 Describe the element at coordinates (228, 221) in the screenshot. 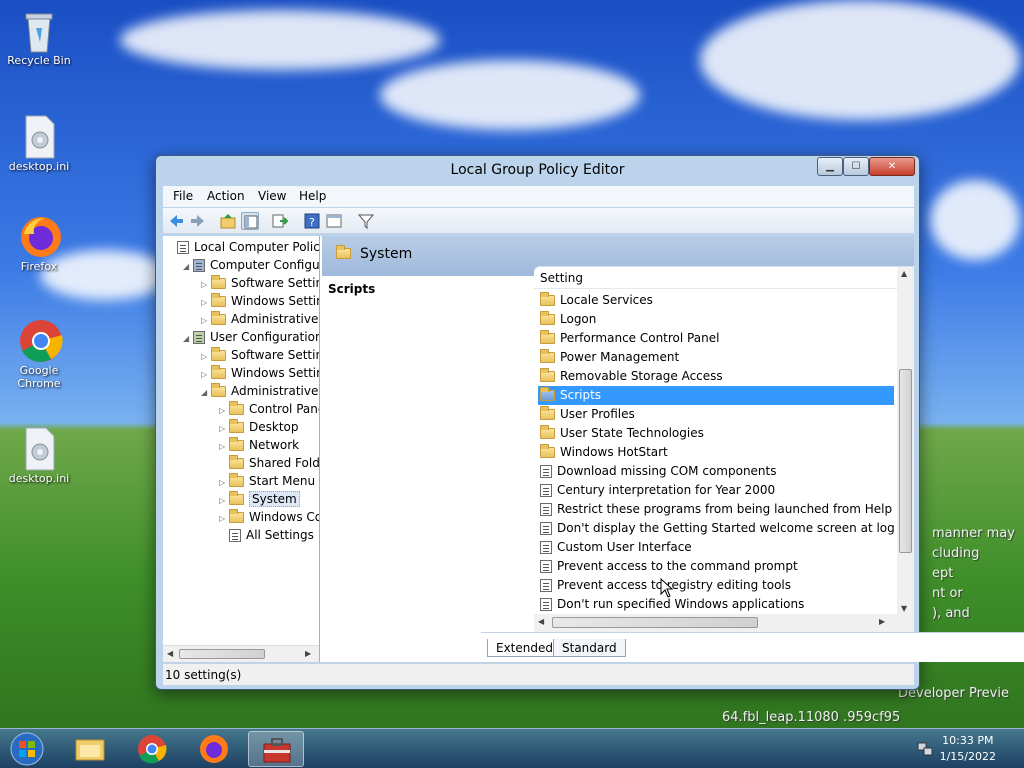

I see `up-folder-icon` at that location.